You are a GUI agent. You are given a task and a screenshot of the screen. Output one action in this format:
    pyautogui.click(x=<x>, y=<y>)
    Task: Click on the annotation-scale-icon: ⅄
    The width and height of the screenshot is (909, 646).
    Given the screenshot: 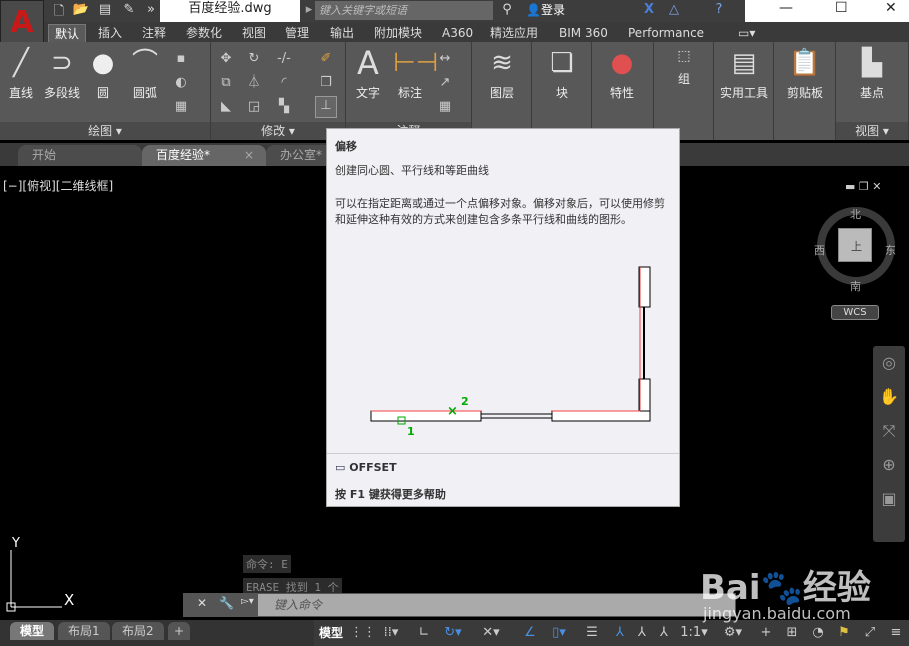 What is the action you would take?
    pyautogui.click(x=620, y=633)
    